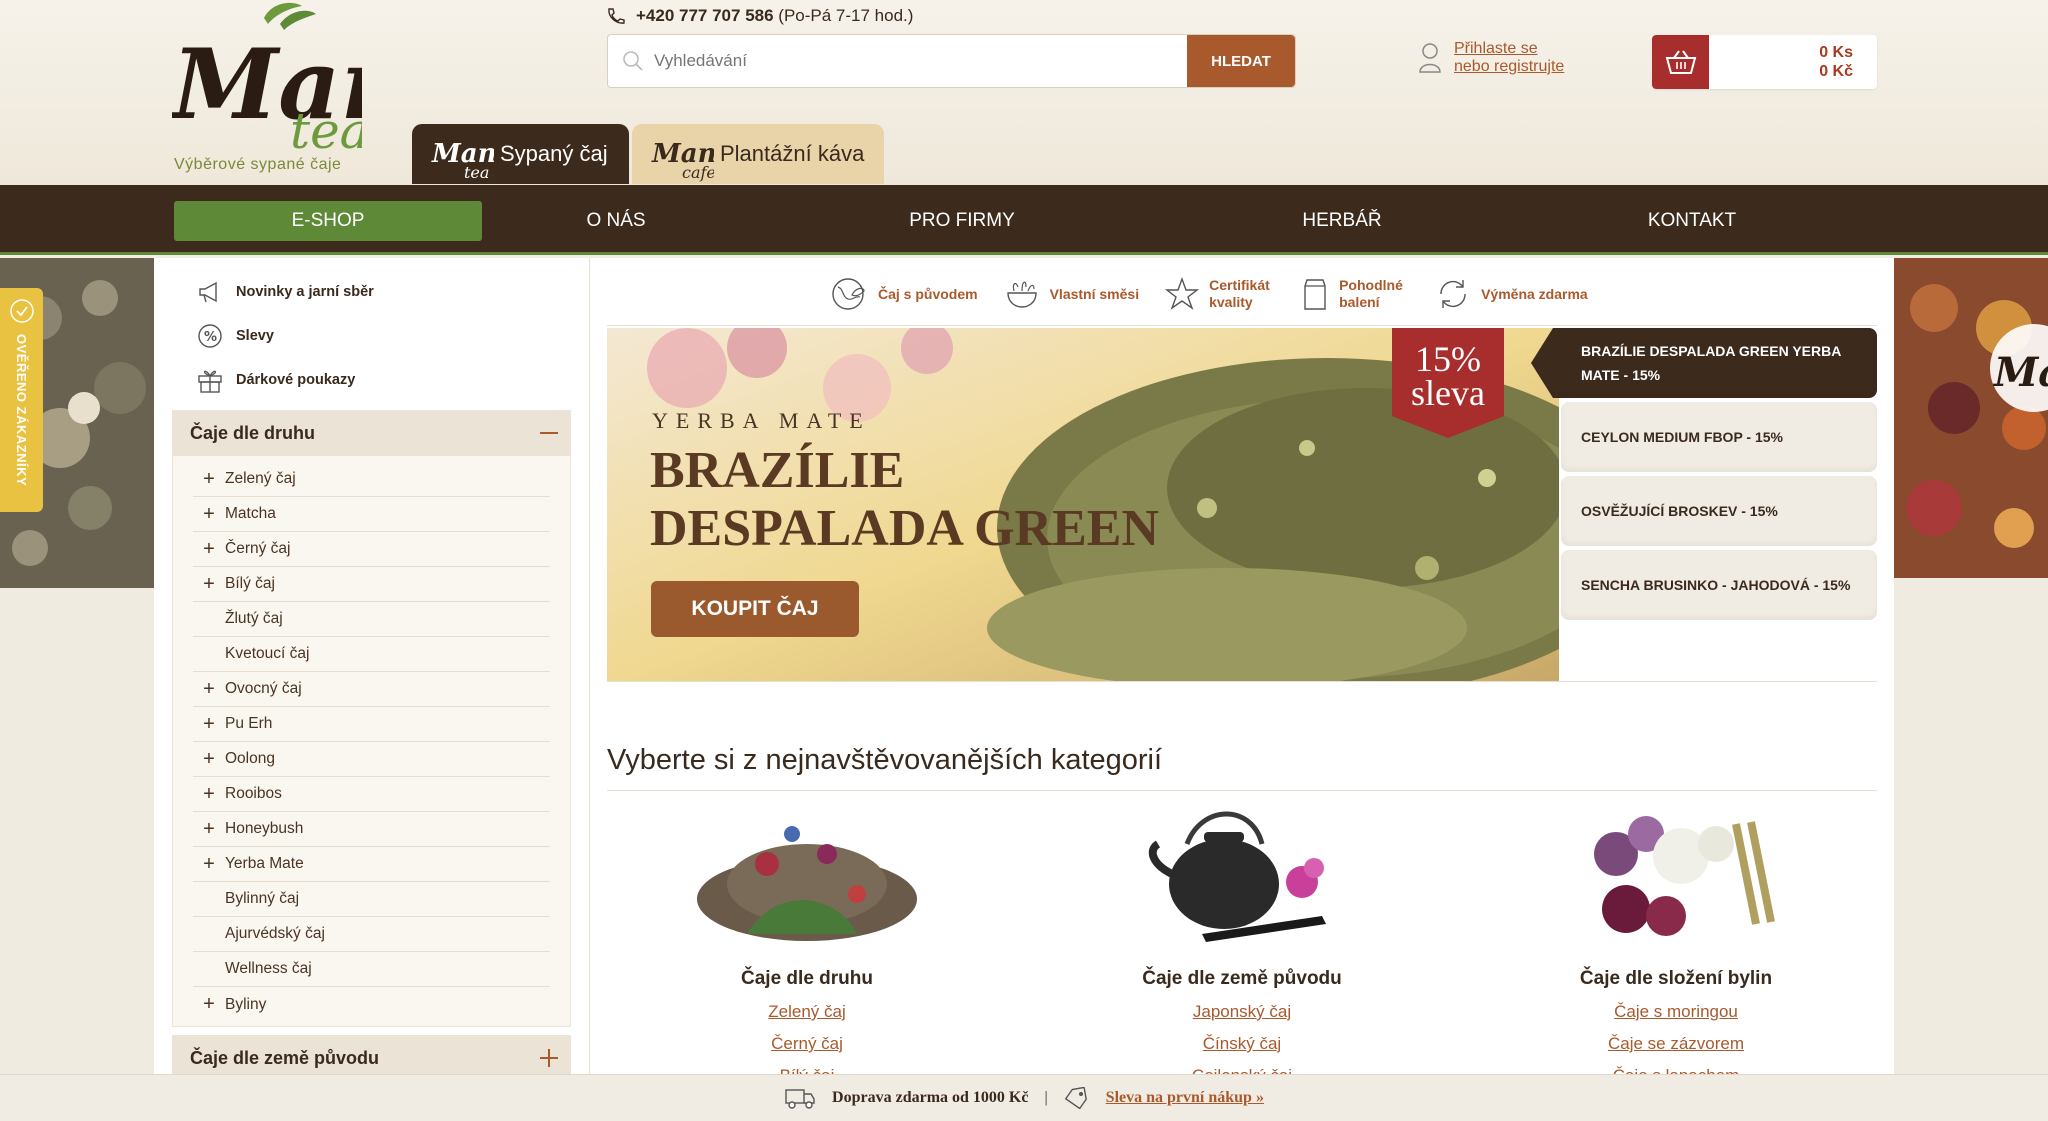 This screenshot has width=2048, height=1121. Describe the element at coordinates (371, 433) in the screenshot. I see `category-header-type: Čaje dle druhu` at that location.